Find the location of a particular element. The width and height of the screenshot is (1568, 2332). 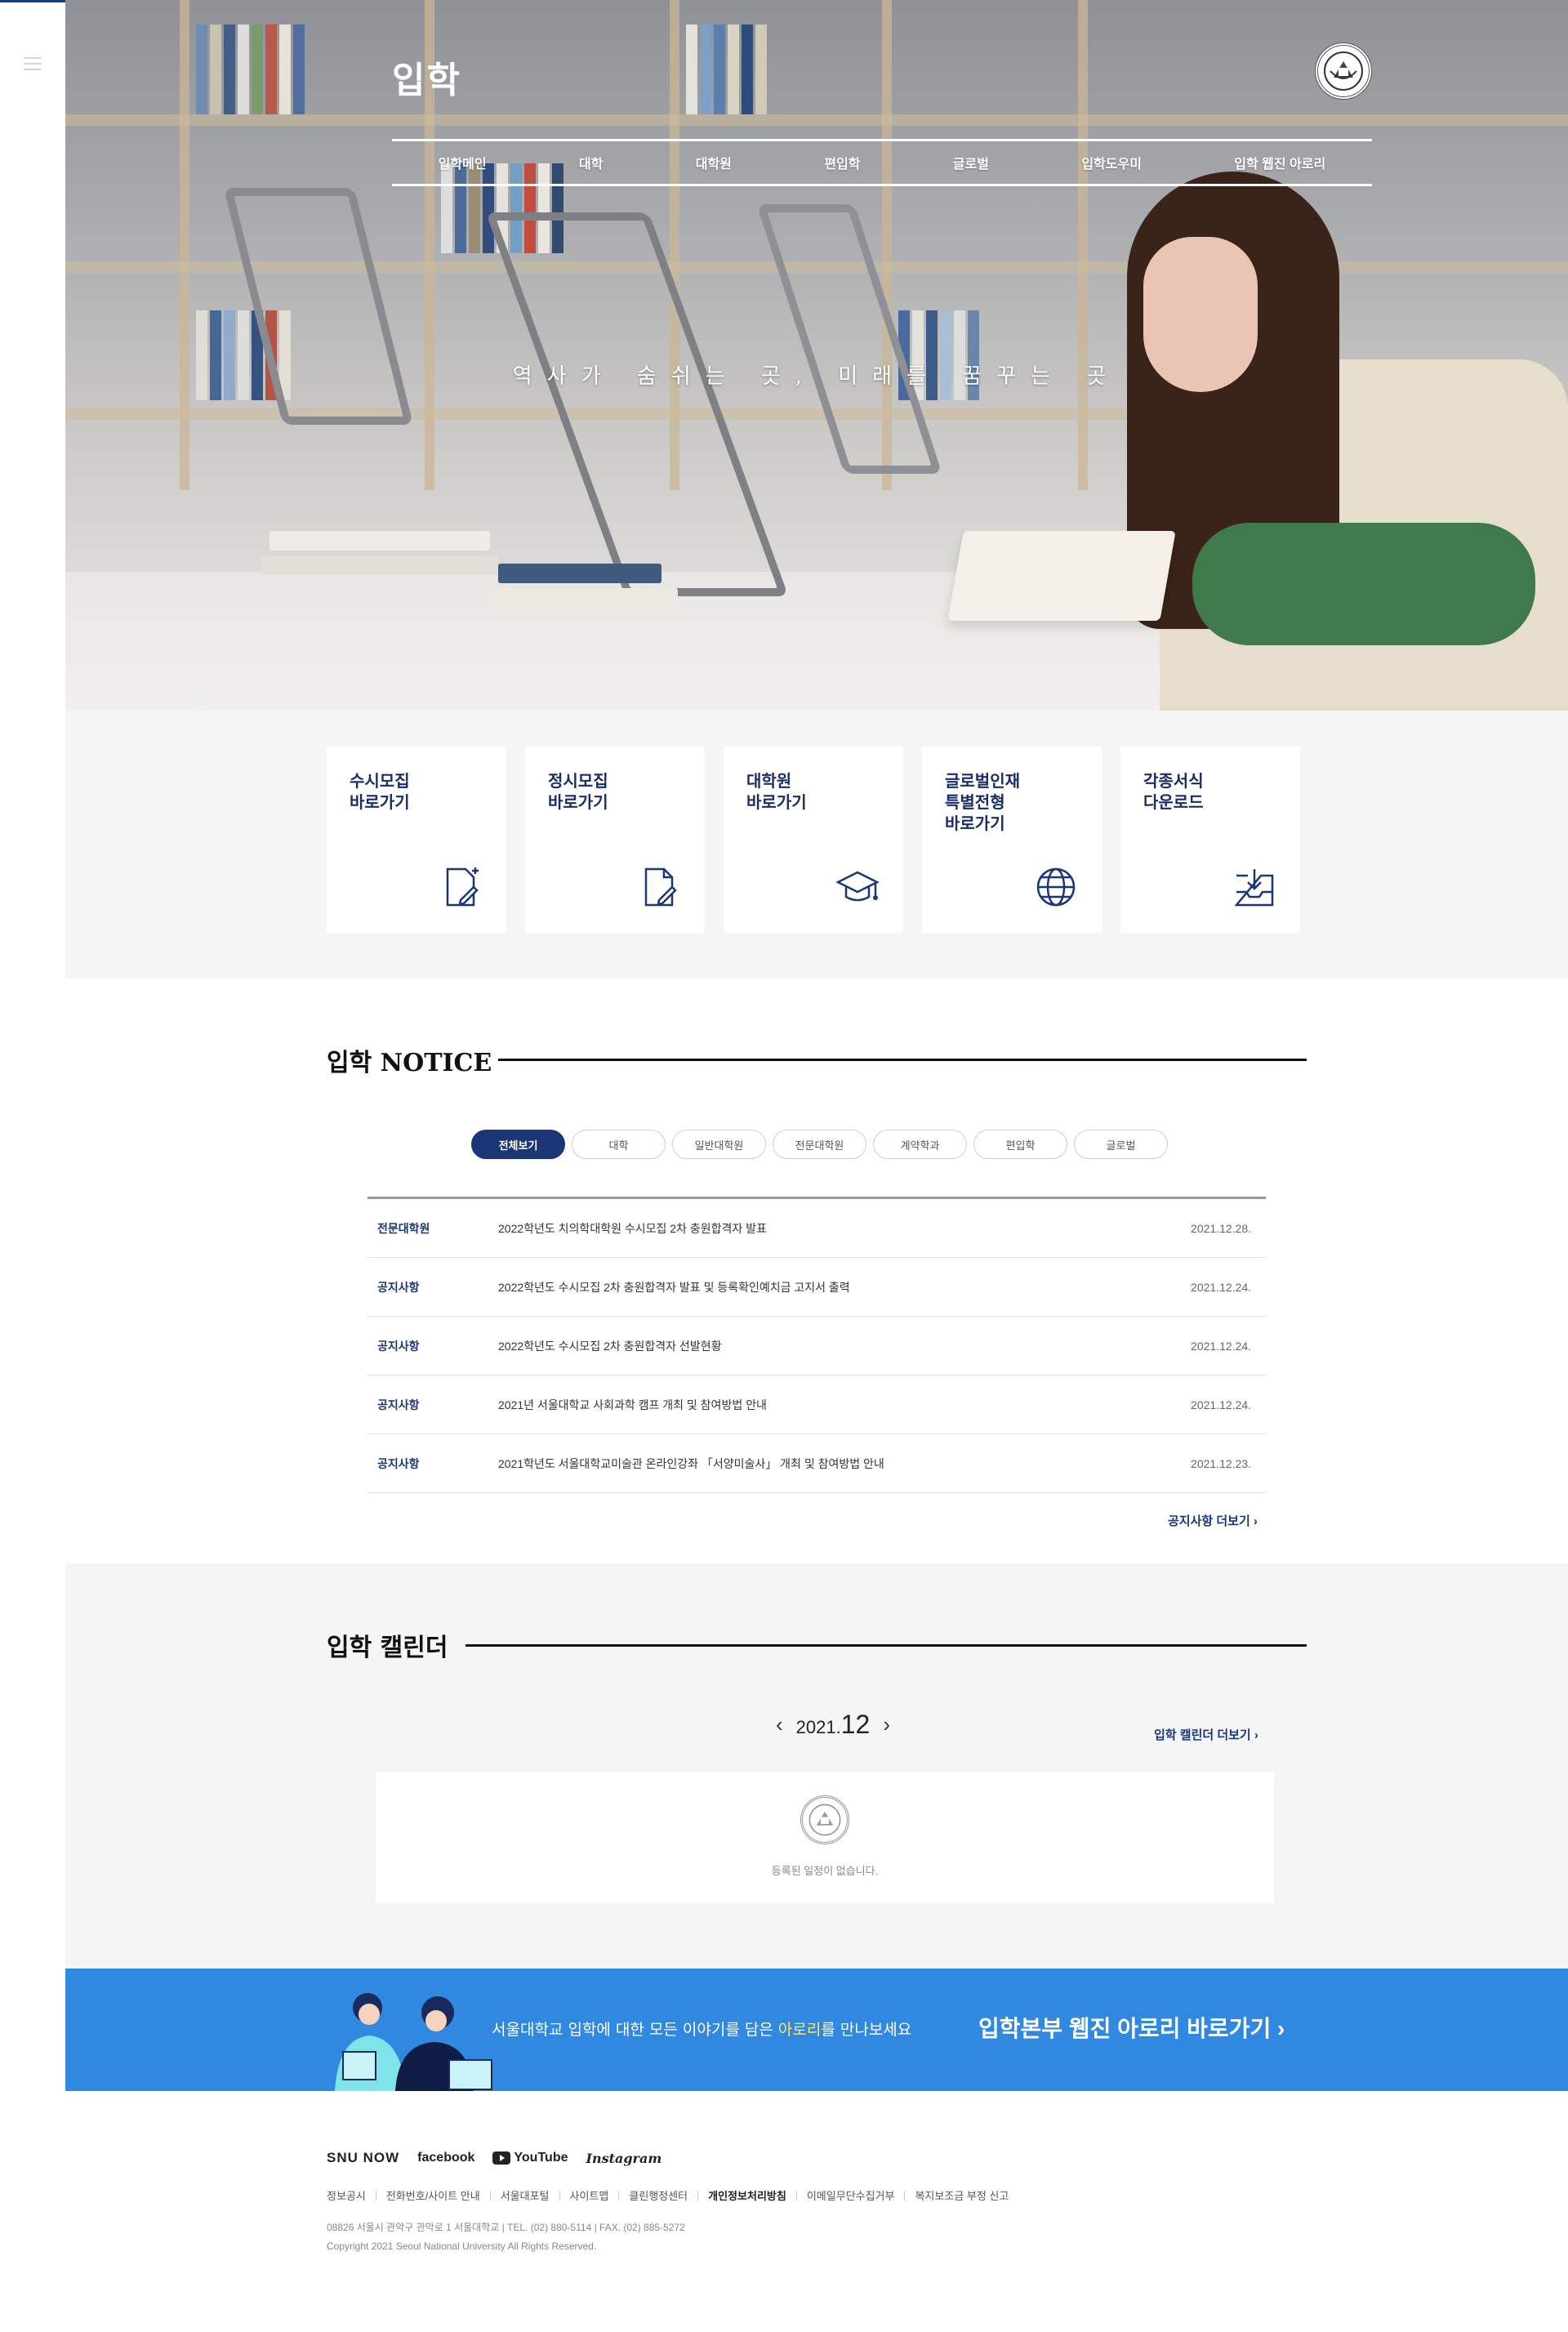

nav-item-graduate: 대학원 is located at coordinates (714, 162).